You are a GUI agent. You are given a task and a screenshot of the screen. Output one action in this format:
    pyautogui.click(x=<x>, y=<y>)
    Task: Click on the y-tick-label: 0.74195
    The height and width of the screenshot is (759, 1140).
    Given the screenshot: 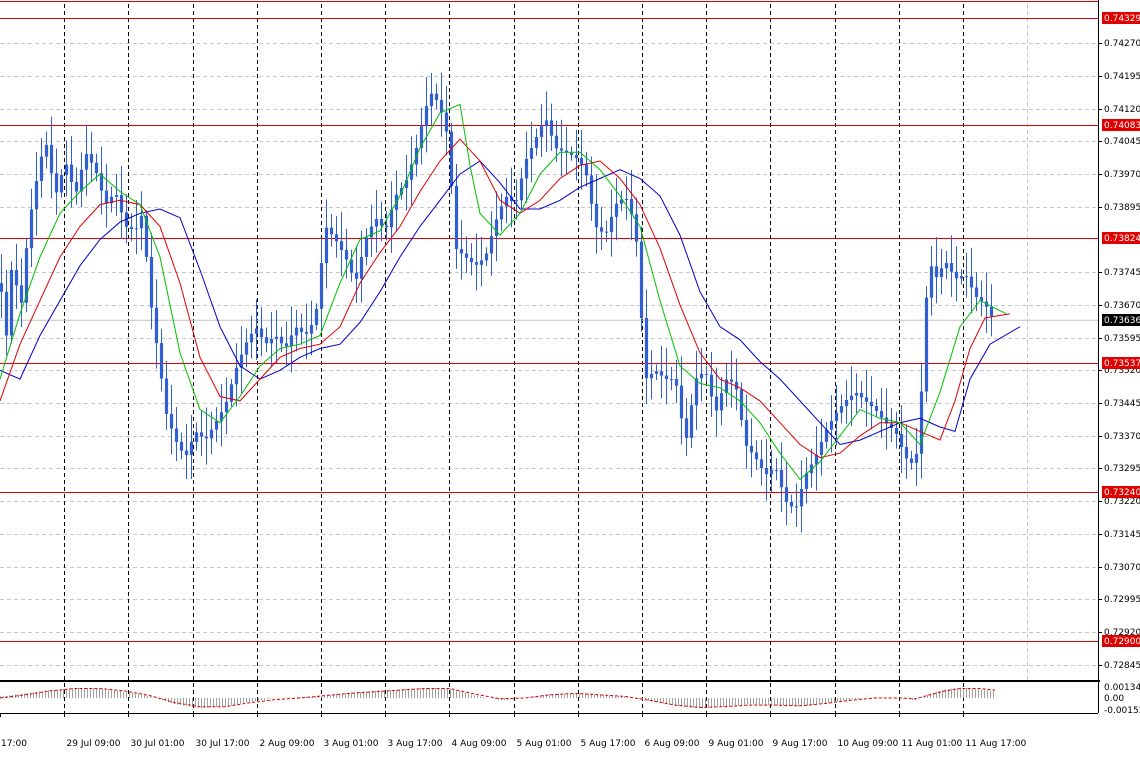 What is the action you would take?
    pyautogui.click(x=1122, y=77)
    